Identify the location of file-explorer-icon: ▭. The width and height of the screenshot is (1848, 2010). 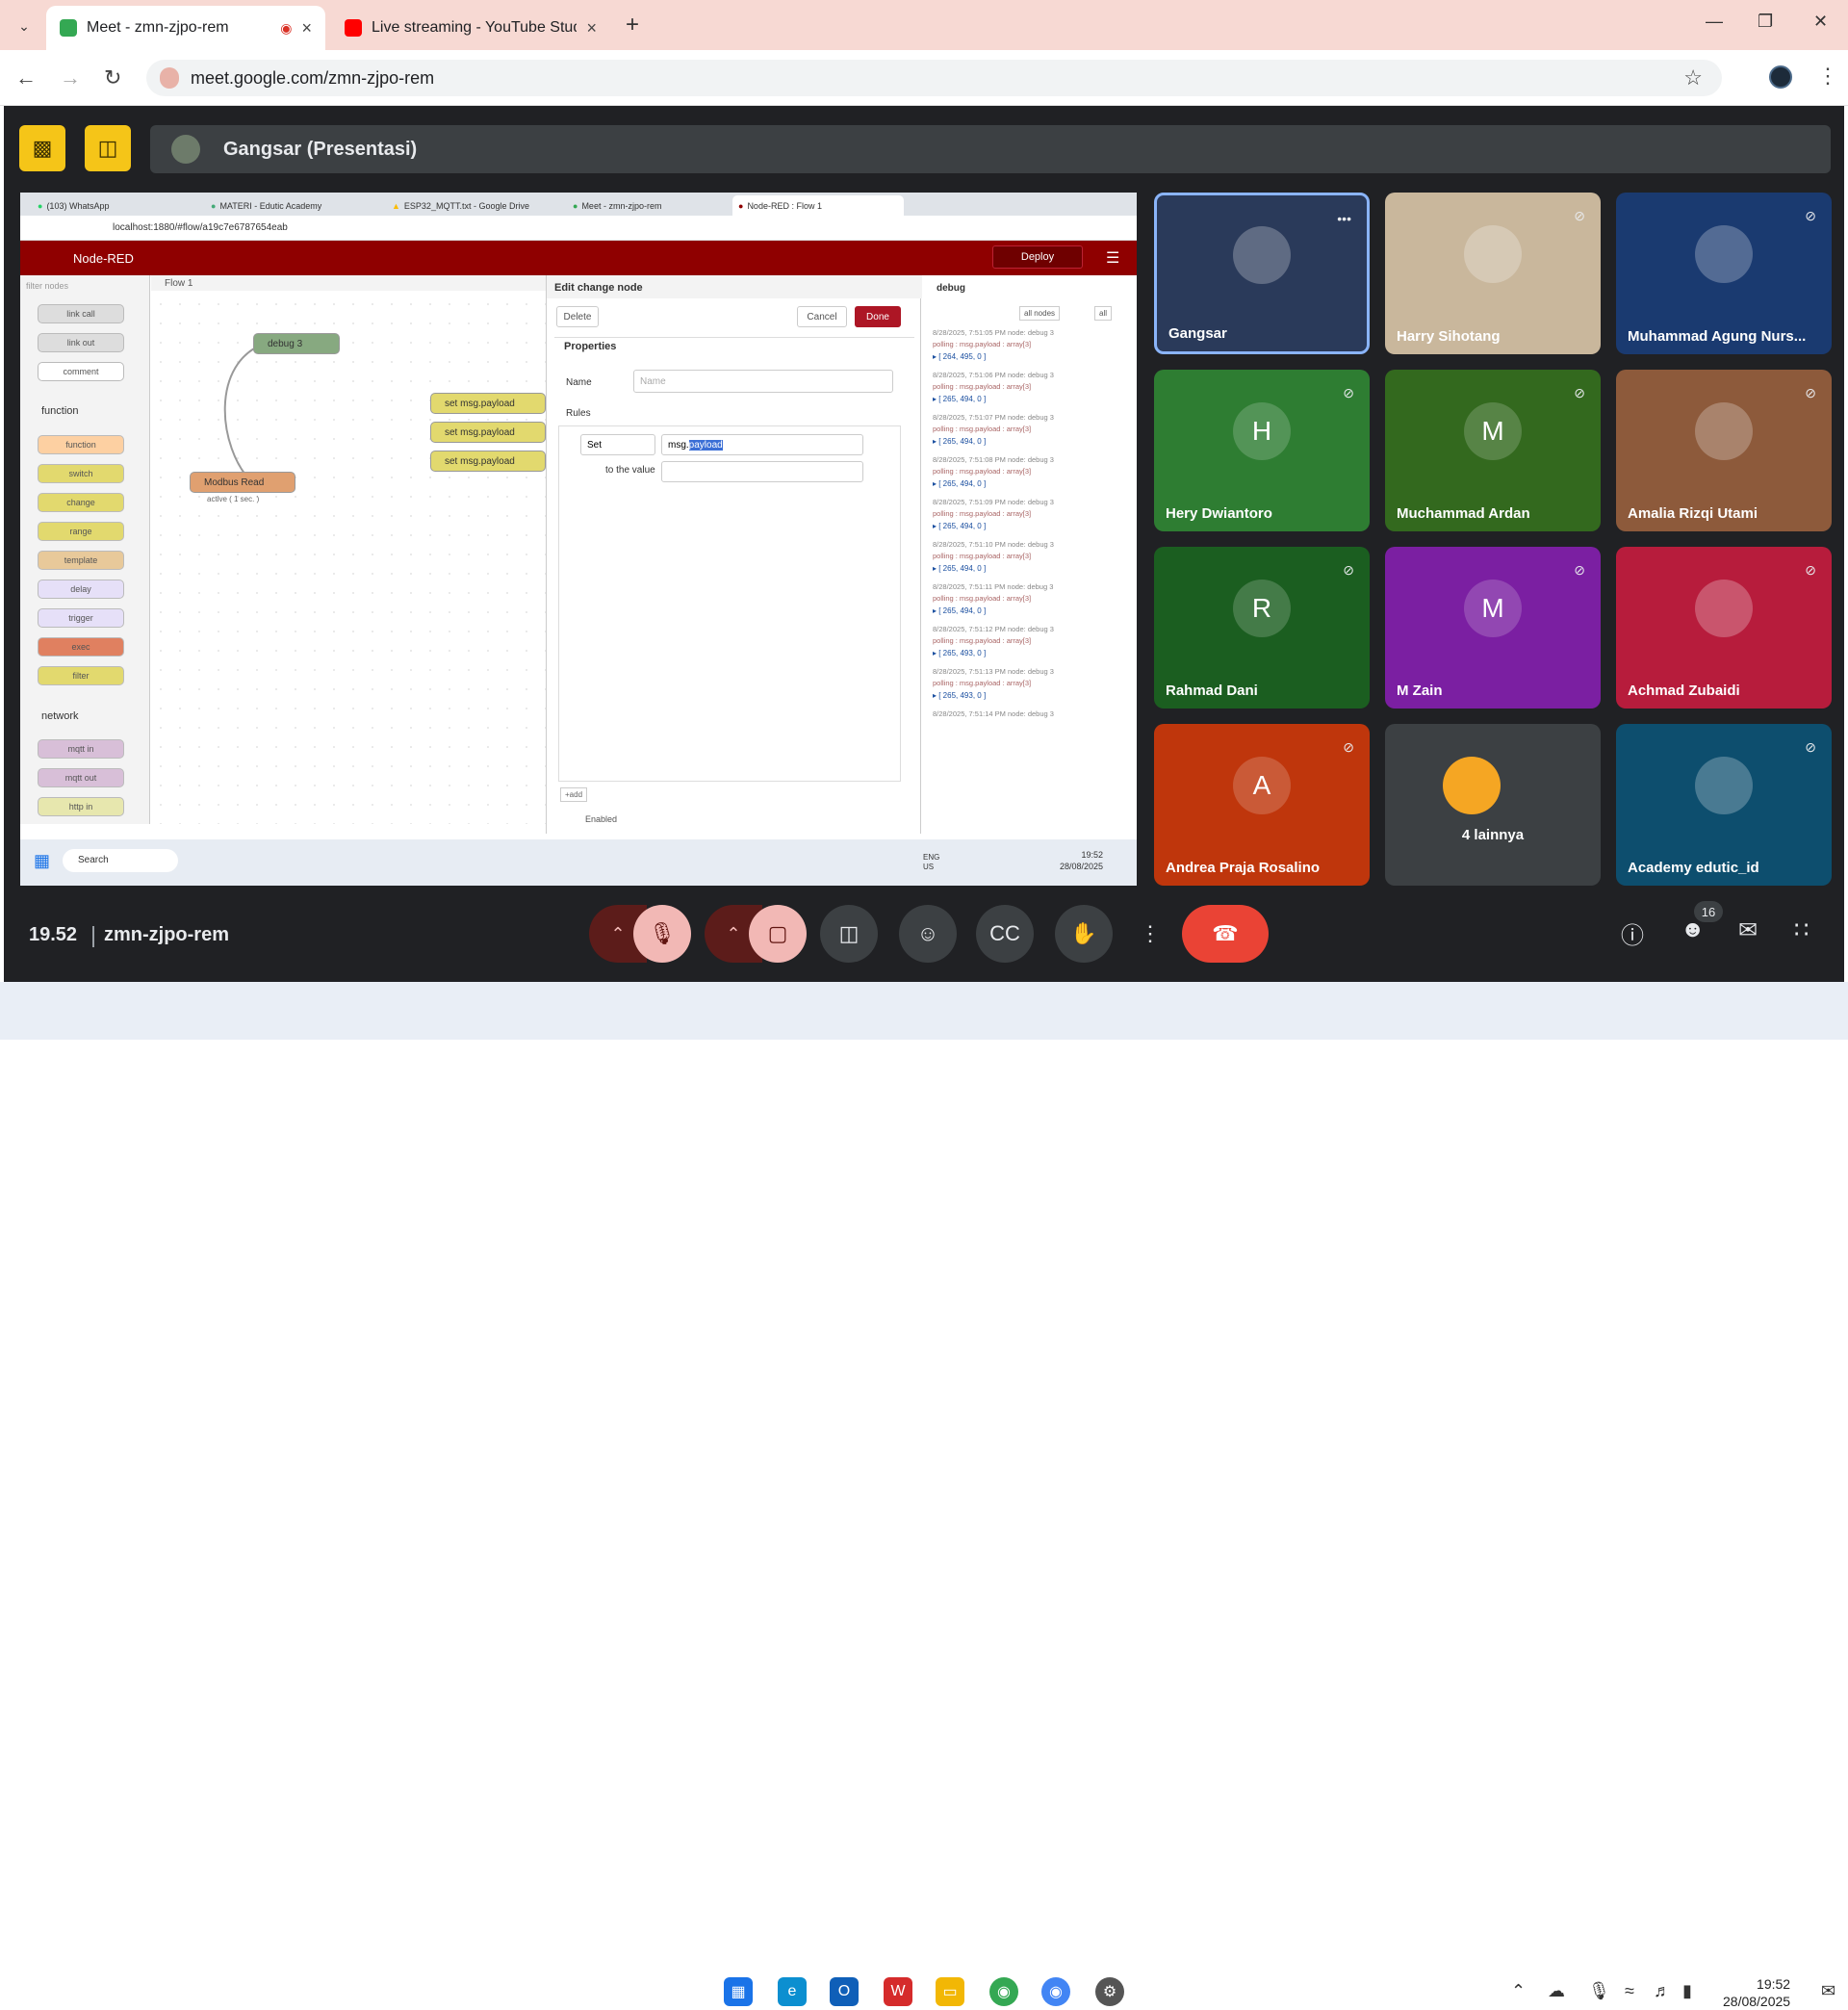
(950, 1992).